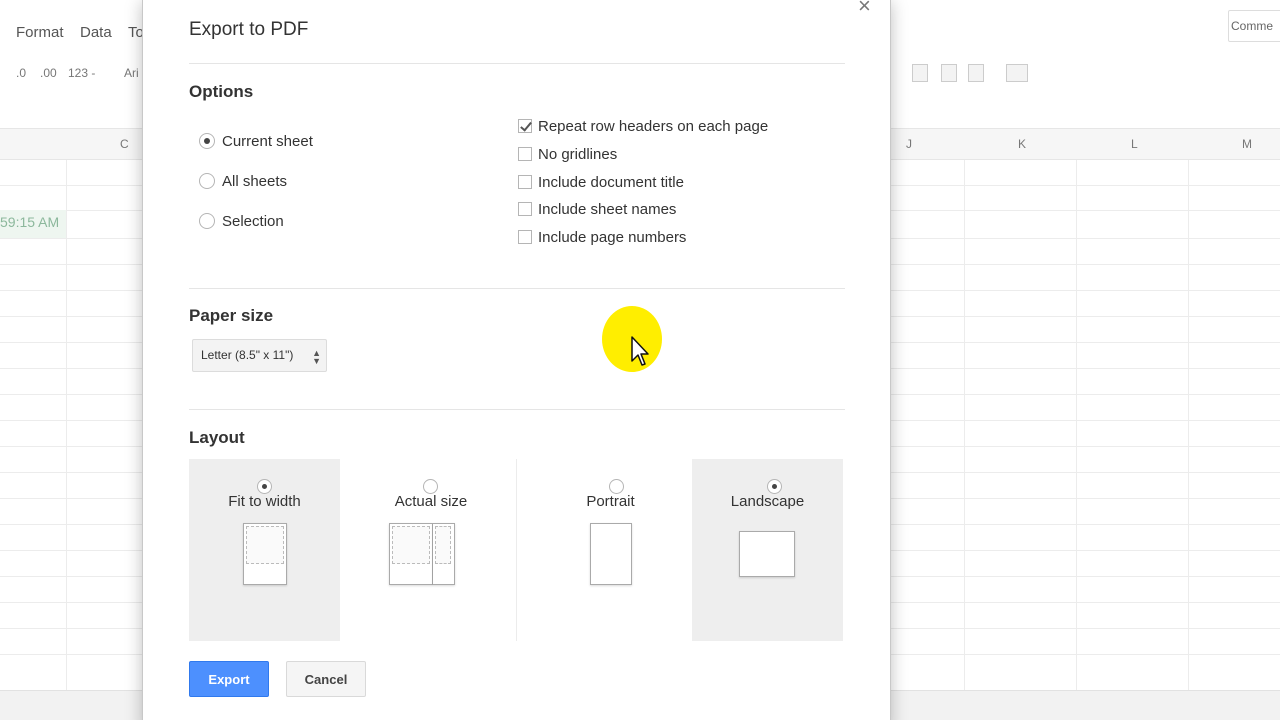  Describe the element at coordinates (610, 501) in the screenshot. I see `layout-label: Portrait` at that location.